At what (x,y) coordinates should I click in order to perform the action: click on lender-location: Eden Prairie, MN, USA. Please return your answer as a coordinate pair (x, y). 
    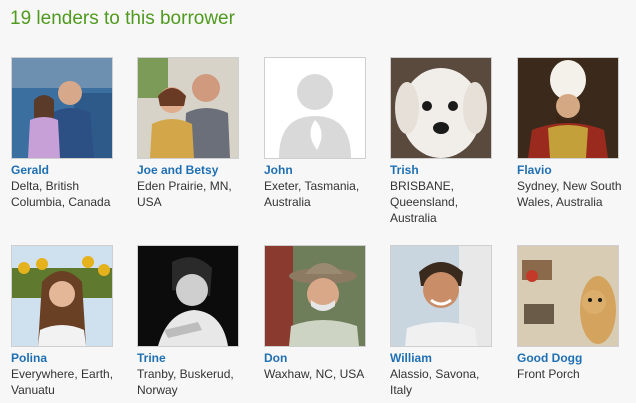
    Looking at the image, I should click on (184, 194).